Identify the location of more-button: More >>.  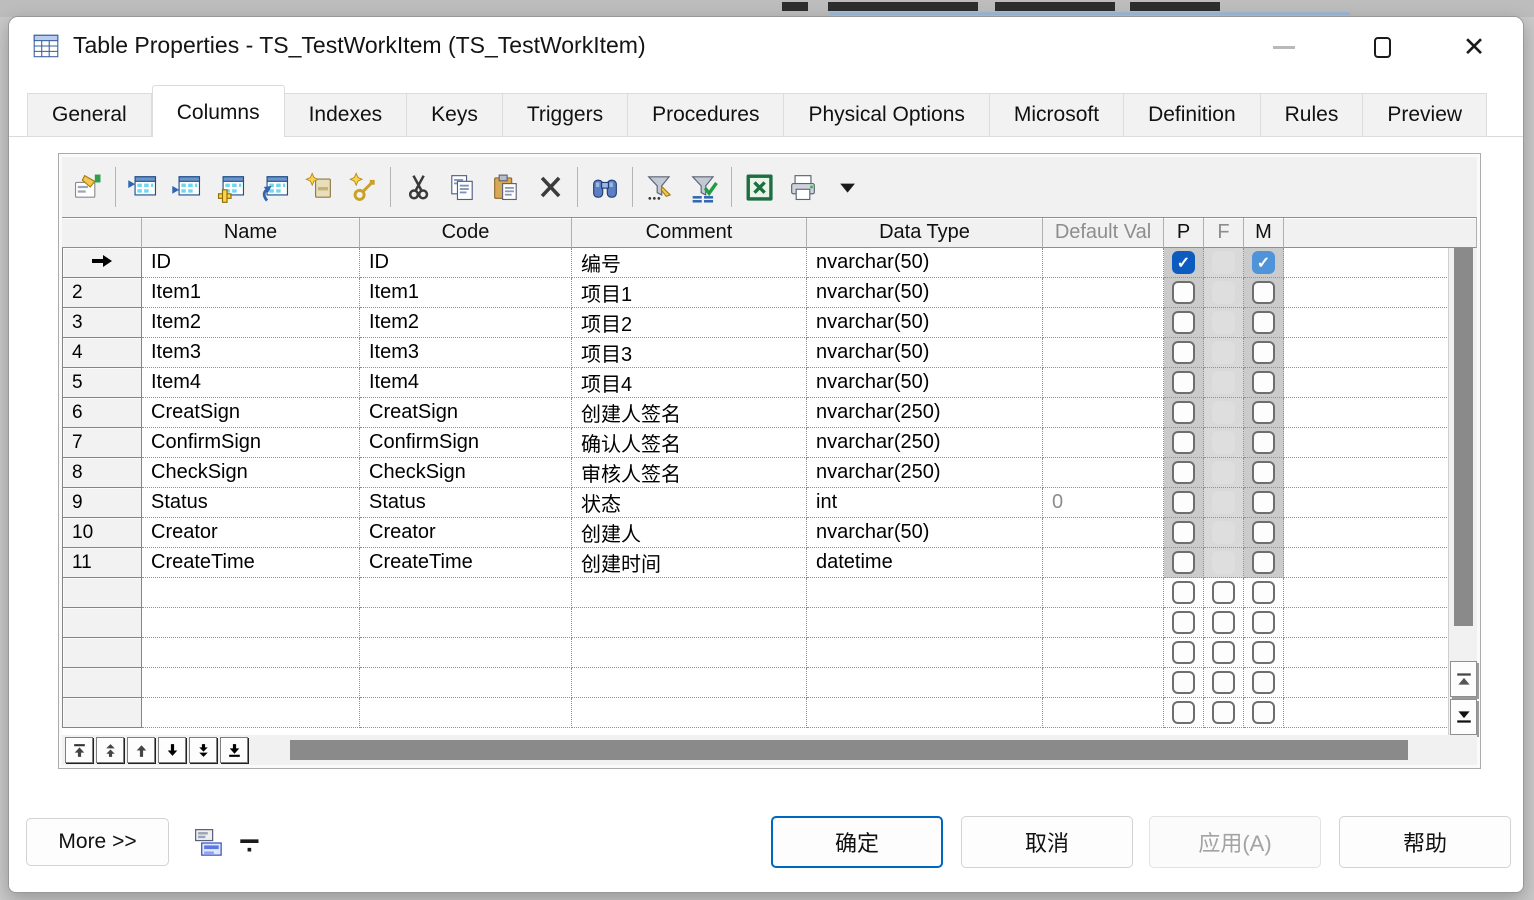
(97, 842).